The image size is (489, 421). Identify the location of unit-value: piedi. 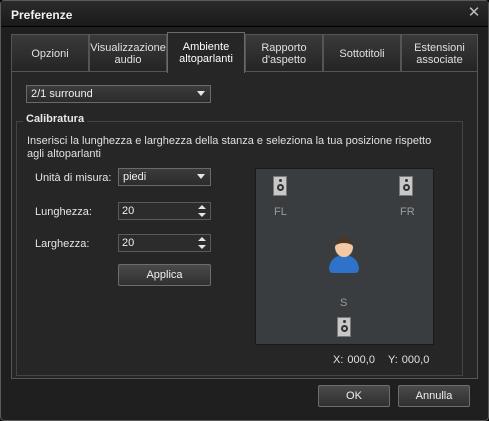
(135, 177).